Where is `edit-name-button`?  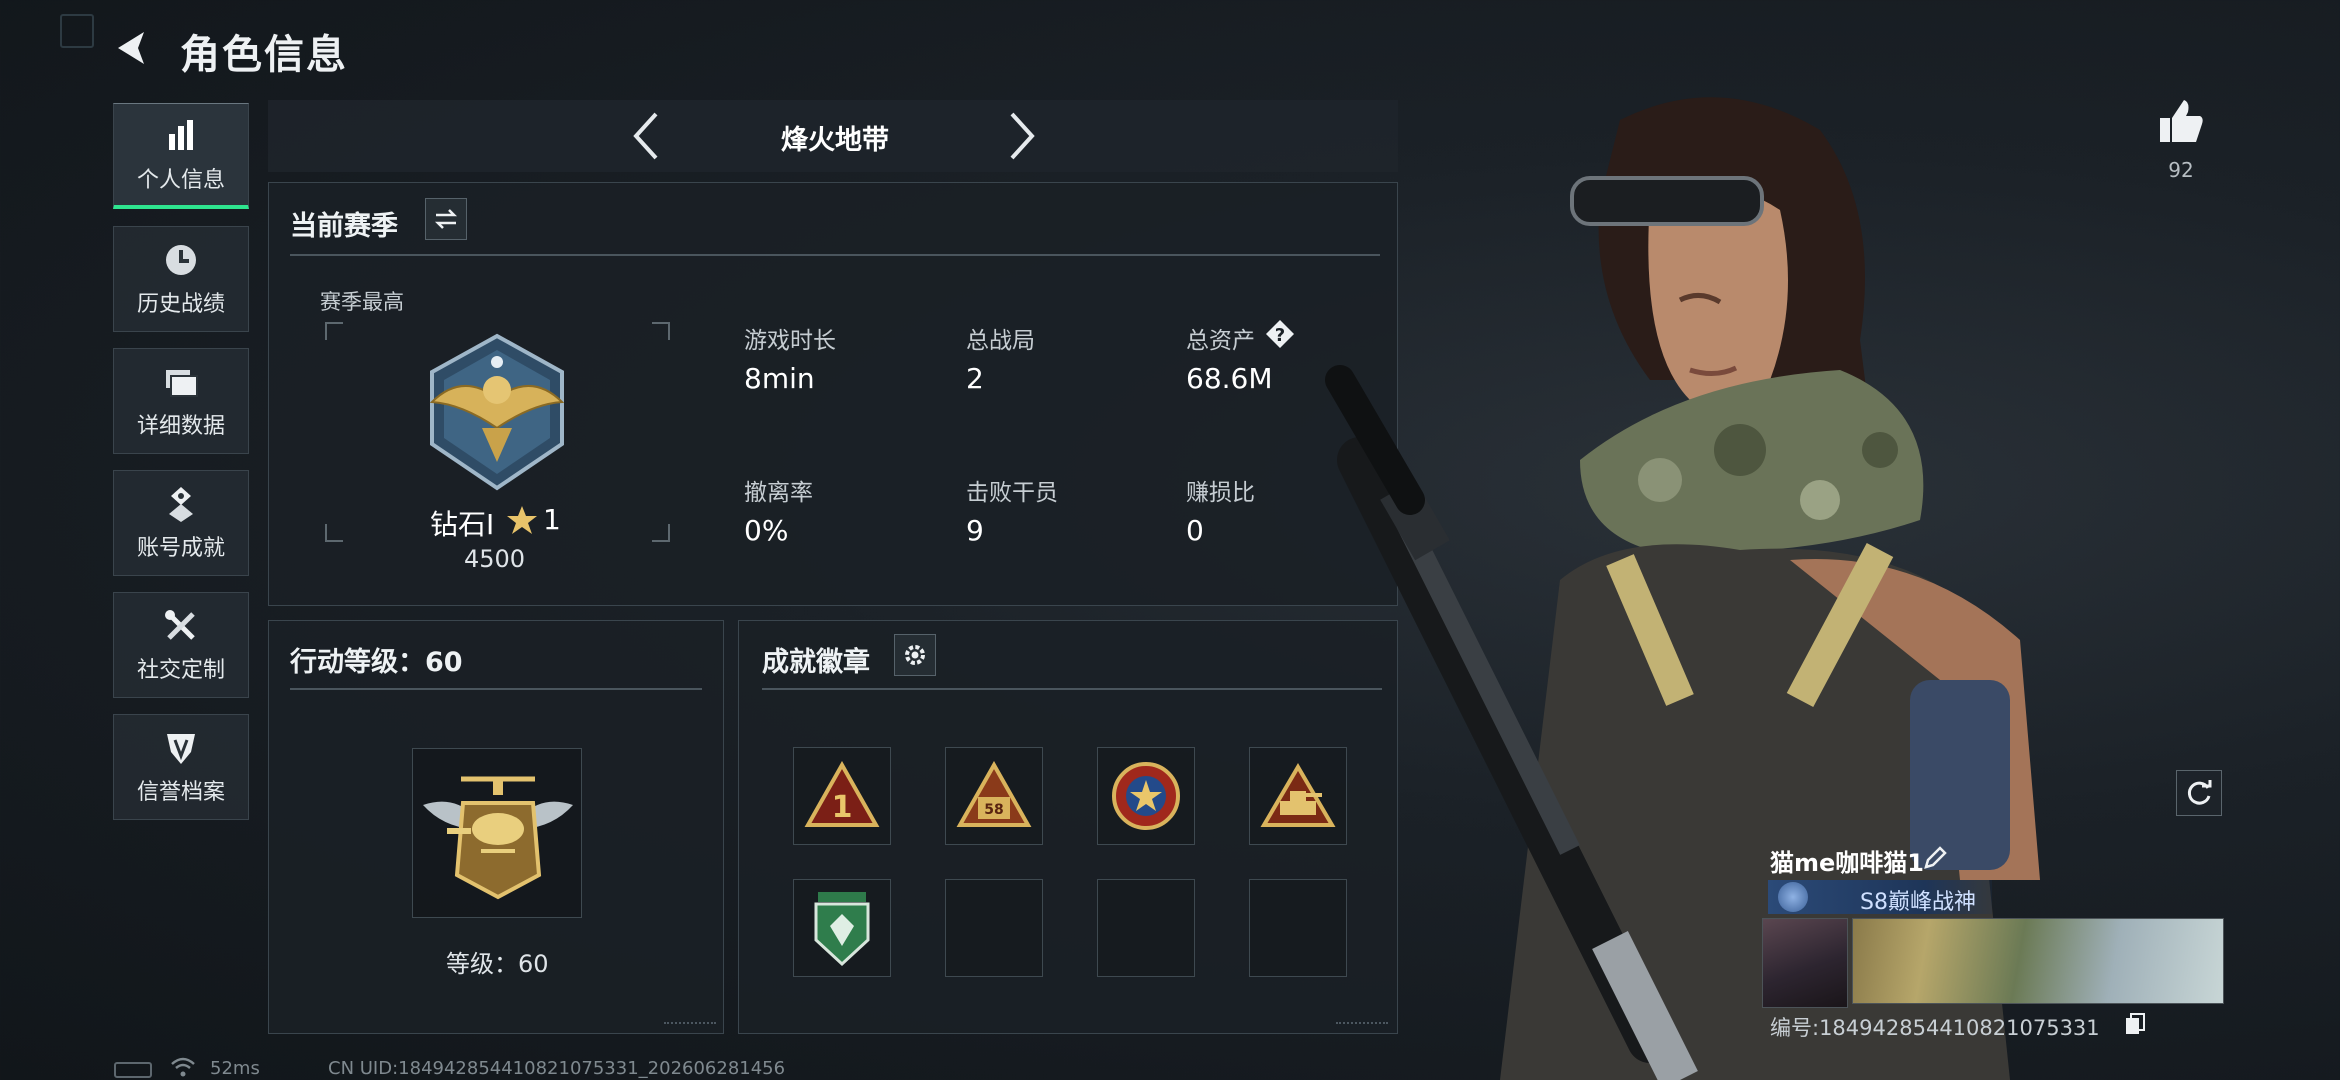 edit-name-button is located at coordinates (1935, 858).